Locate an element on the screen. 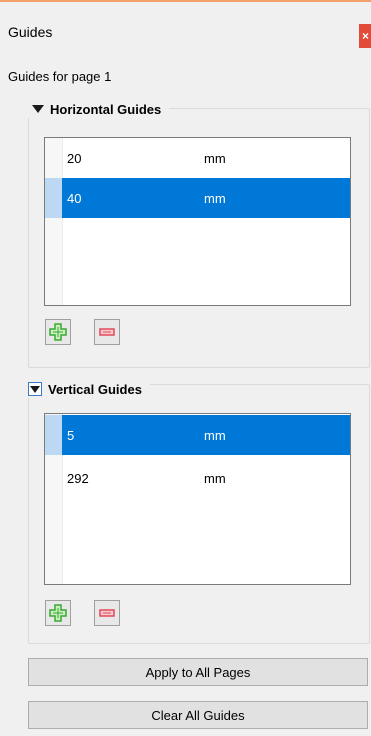 The height and width of the screenshot is (736, 371). panel-title: Guides is located at coordinates (30, 32).